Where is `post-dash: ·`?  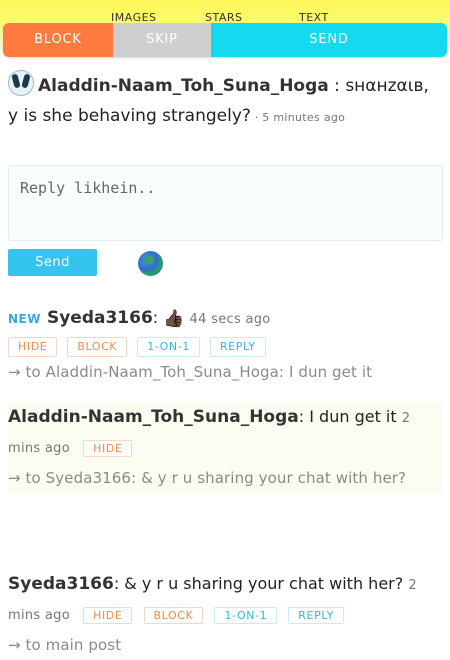
post-dash: · is located at coordinates (256, 117).